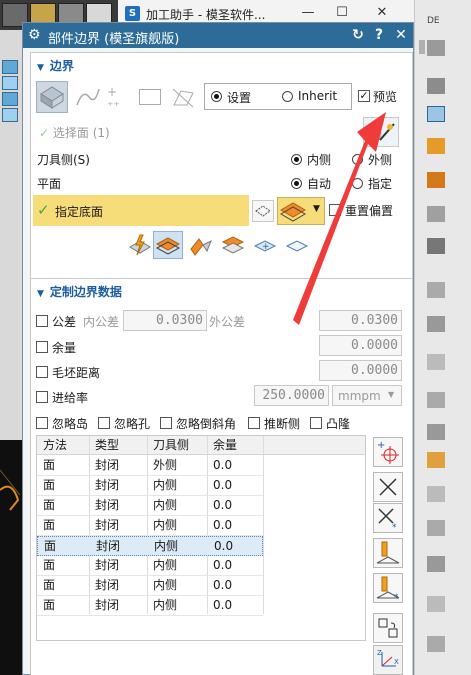 The width and height of the screenshot is (471, 675). I want to click on plane-auto-radio, so click(296, 183).